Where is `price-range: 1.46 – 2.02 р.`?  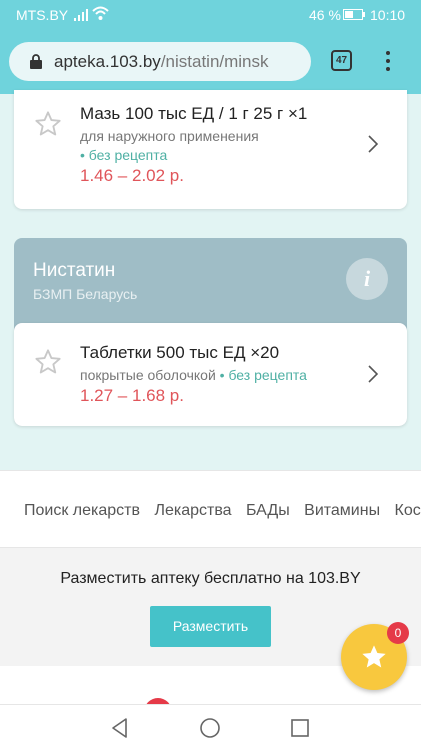
price-range: 1.46 – 2.02 р. is located at coordinates (132, 175).